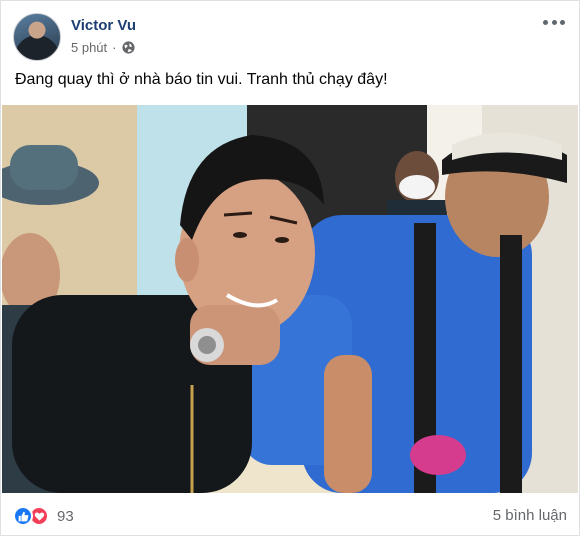 This screenshot has width=580, height=536. Describe the element at coordinates (37, 37) in the screenshot. I see `author-avatar` at that location.